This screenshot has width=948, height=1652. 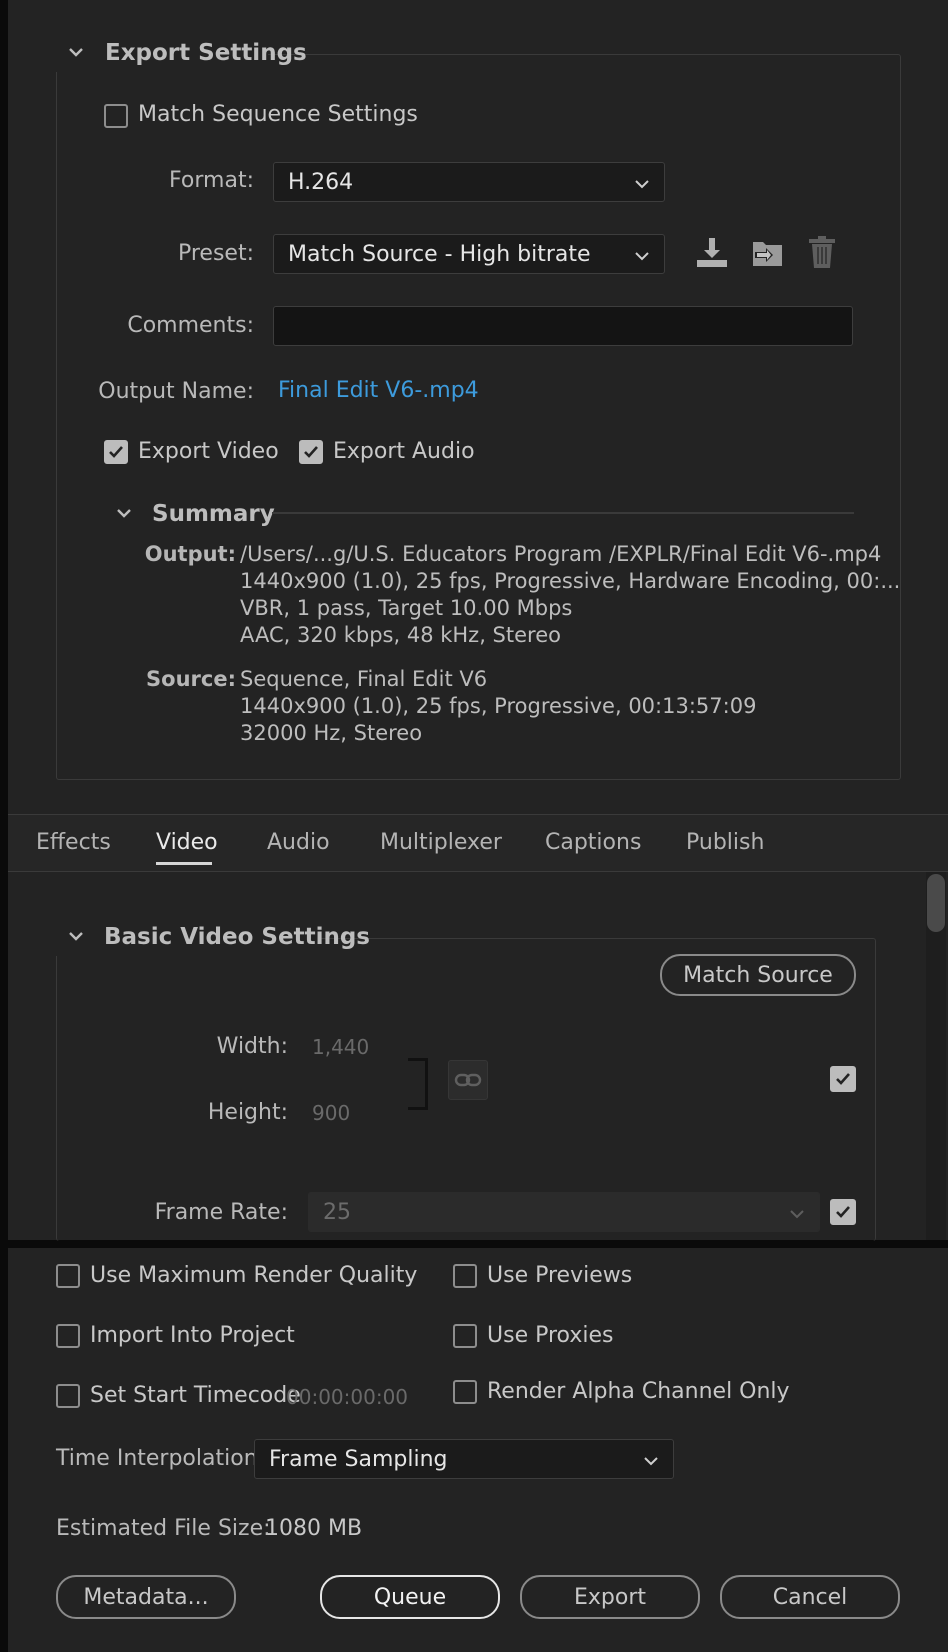 I want to click on tab-captions: Captions, so click(x=593, y=842).